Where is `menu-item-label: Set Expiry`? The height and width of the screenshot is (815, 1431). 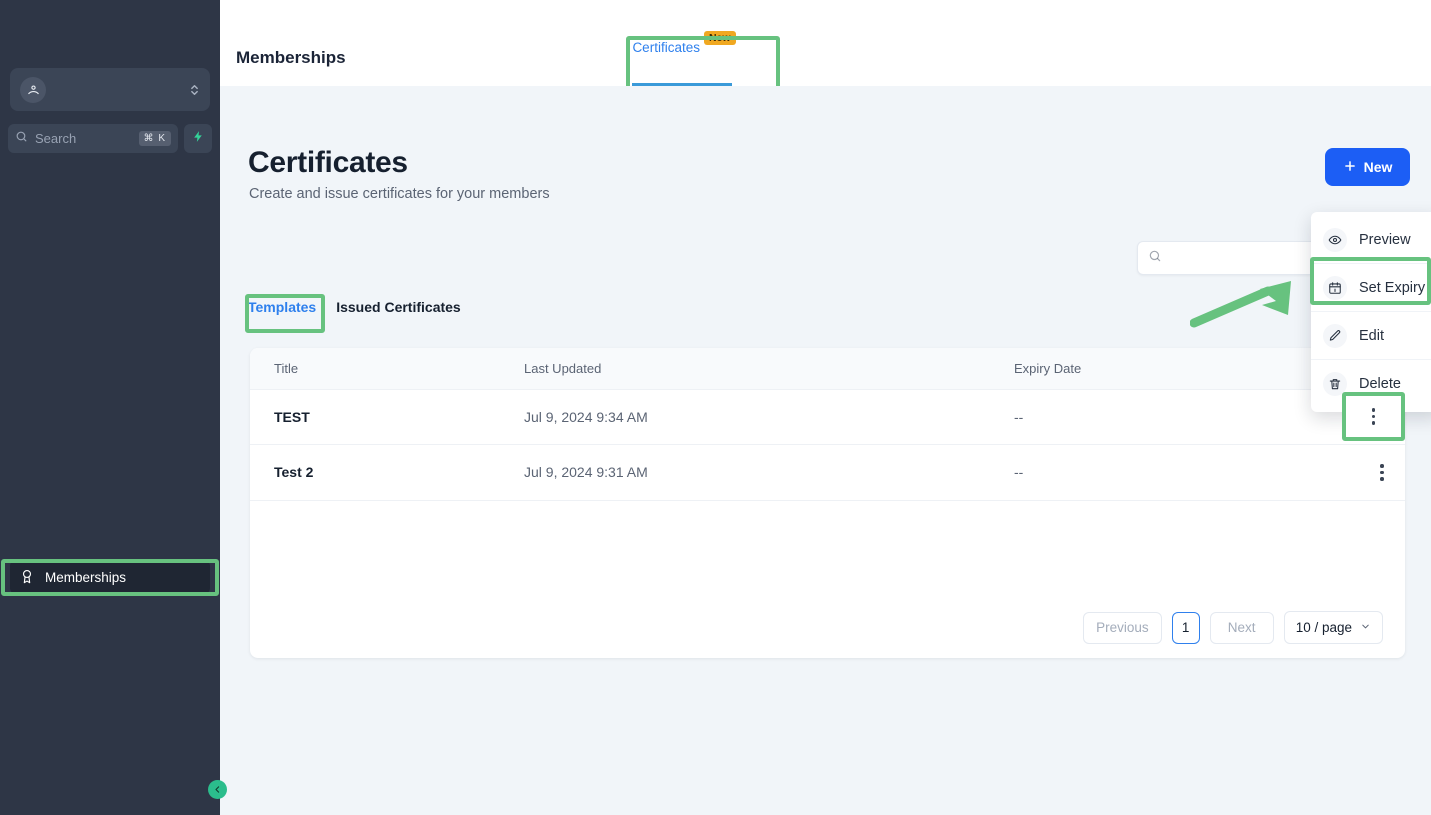 menu-item-label: Set Expiry is located at coordinates (1392, 287).